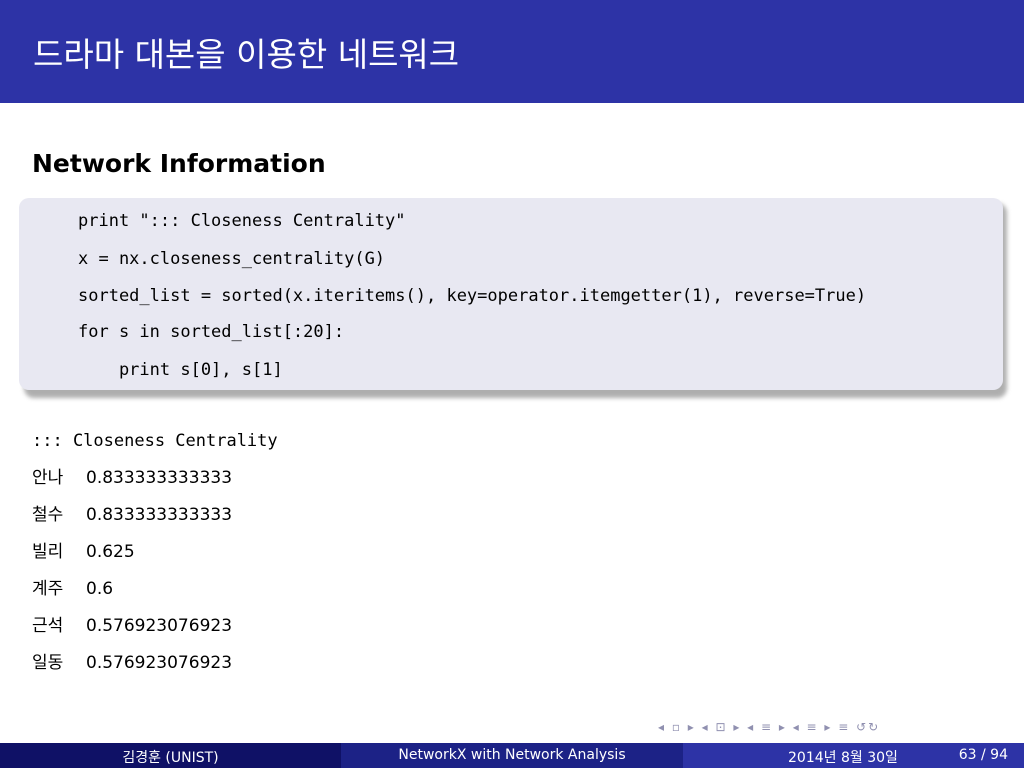  Describe the element at coordinates (180, 370) in the screenshot. I see `code-line: print s[0], s[1]` at that location.